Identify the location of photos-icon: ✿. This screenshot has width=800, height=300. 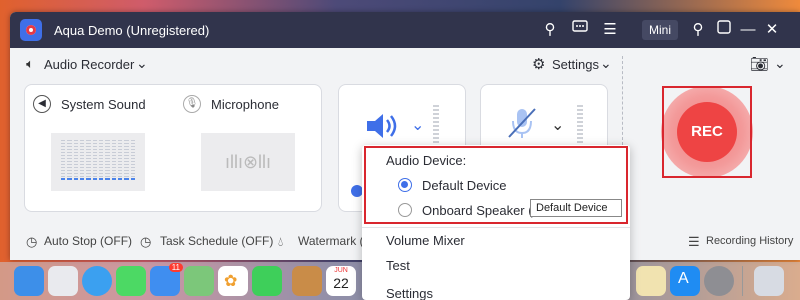
(233, 281).